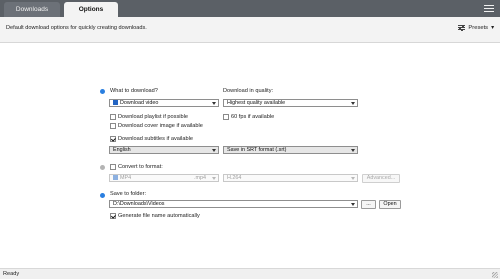 This screenshot has height=279, width=500. I want to click on hamburger-menu-icon, so click(489, 8).